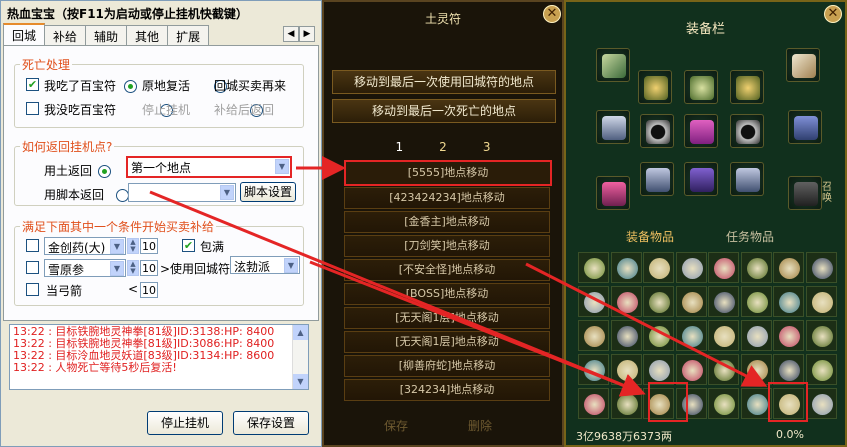 The width and height of the screenshot is (847, 447). What do you see at coordinates (803, 65) in the screenshot?
I see `equip-slot-scroll` at bounding box center [803, 65].